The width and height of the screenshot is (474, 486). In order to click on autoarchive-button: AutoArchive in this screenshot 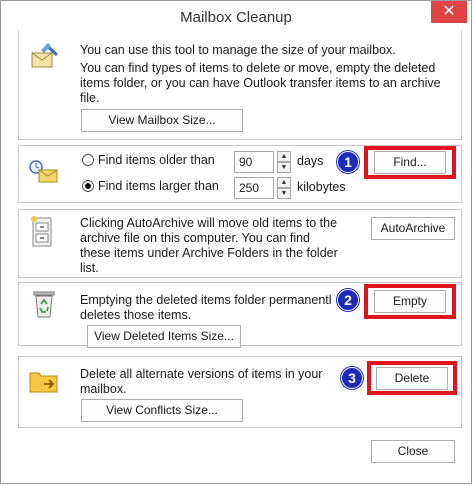, I will do `click(413, 228)`.